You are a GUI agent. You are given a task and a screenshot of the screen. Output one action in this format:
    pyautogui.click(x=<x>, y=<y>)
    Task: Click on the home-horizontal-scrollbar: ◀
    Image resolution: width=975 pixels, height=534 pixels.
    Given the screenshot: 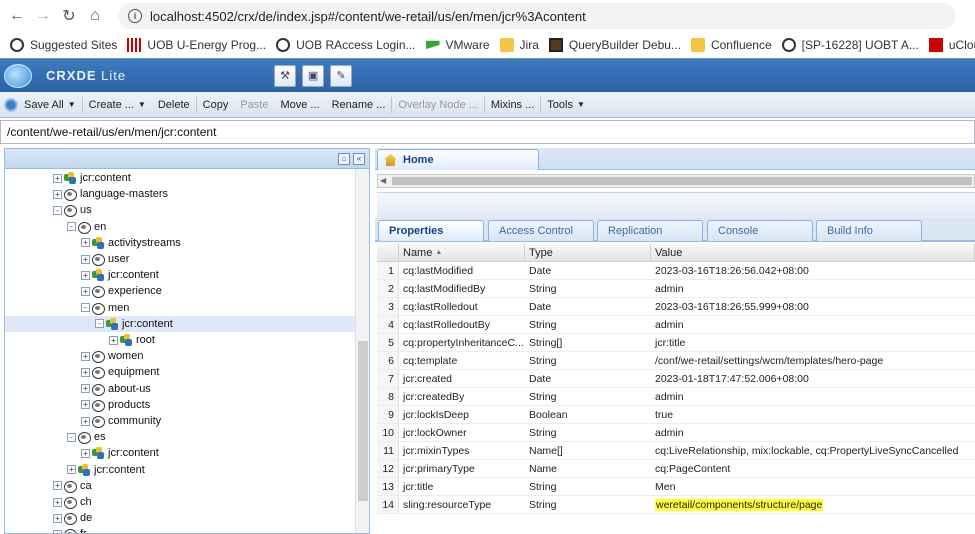 What is the action you would take?
    pyautogui.click(x=676, y=181)
    